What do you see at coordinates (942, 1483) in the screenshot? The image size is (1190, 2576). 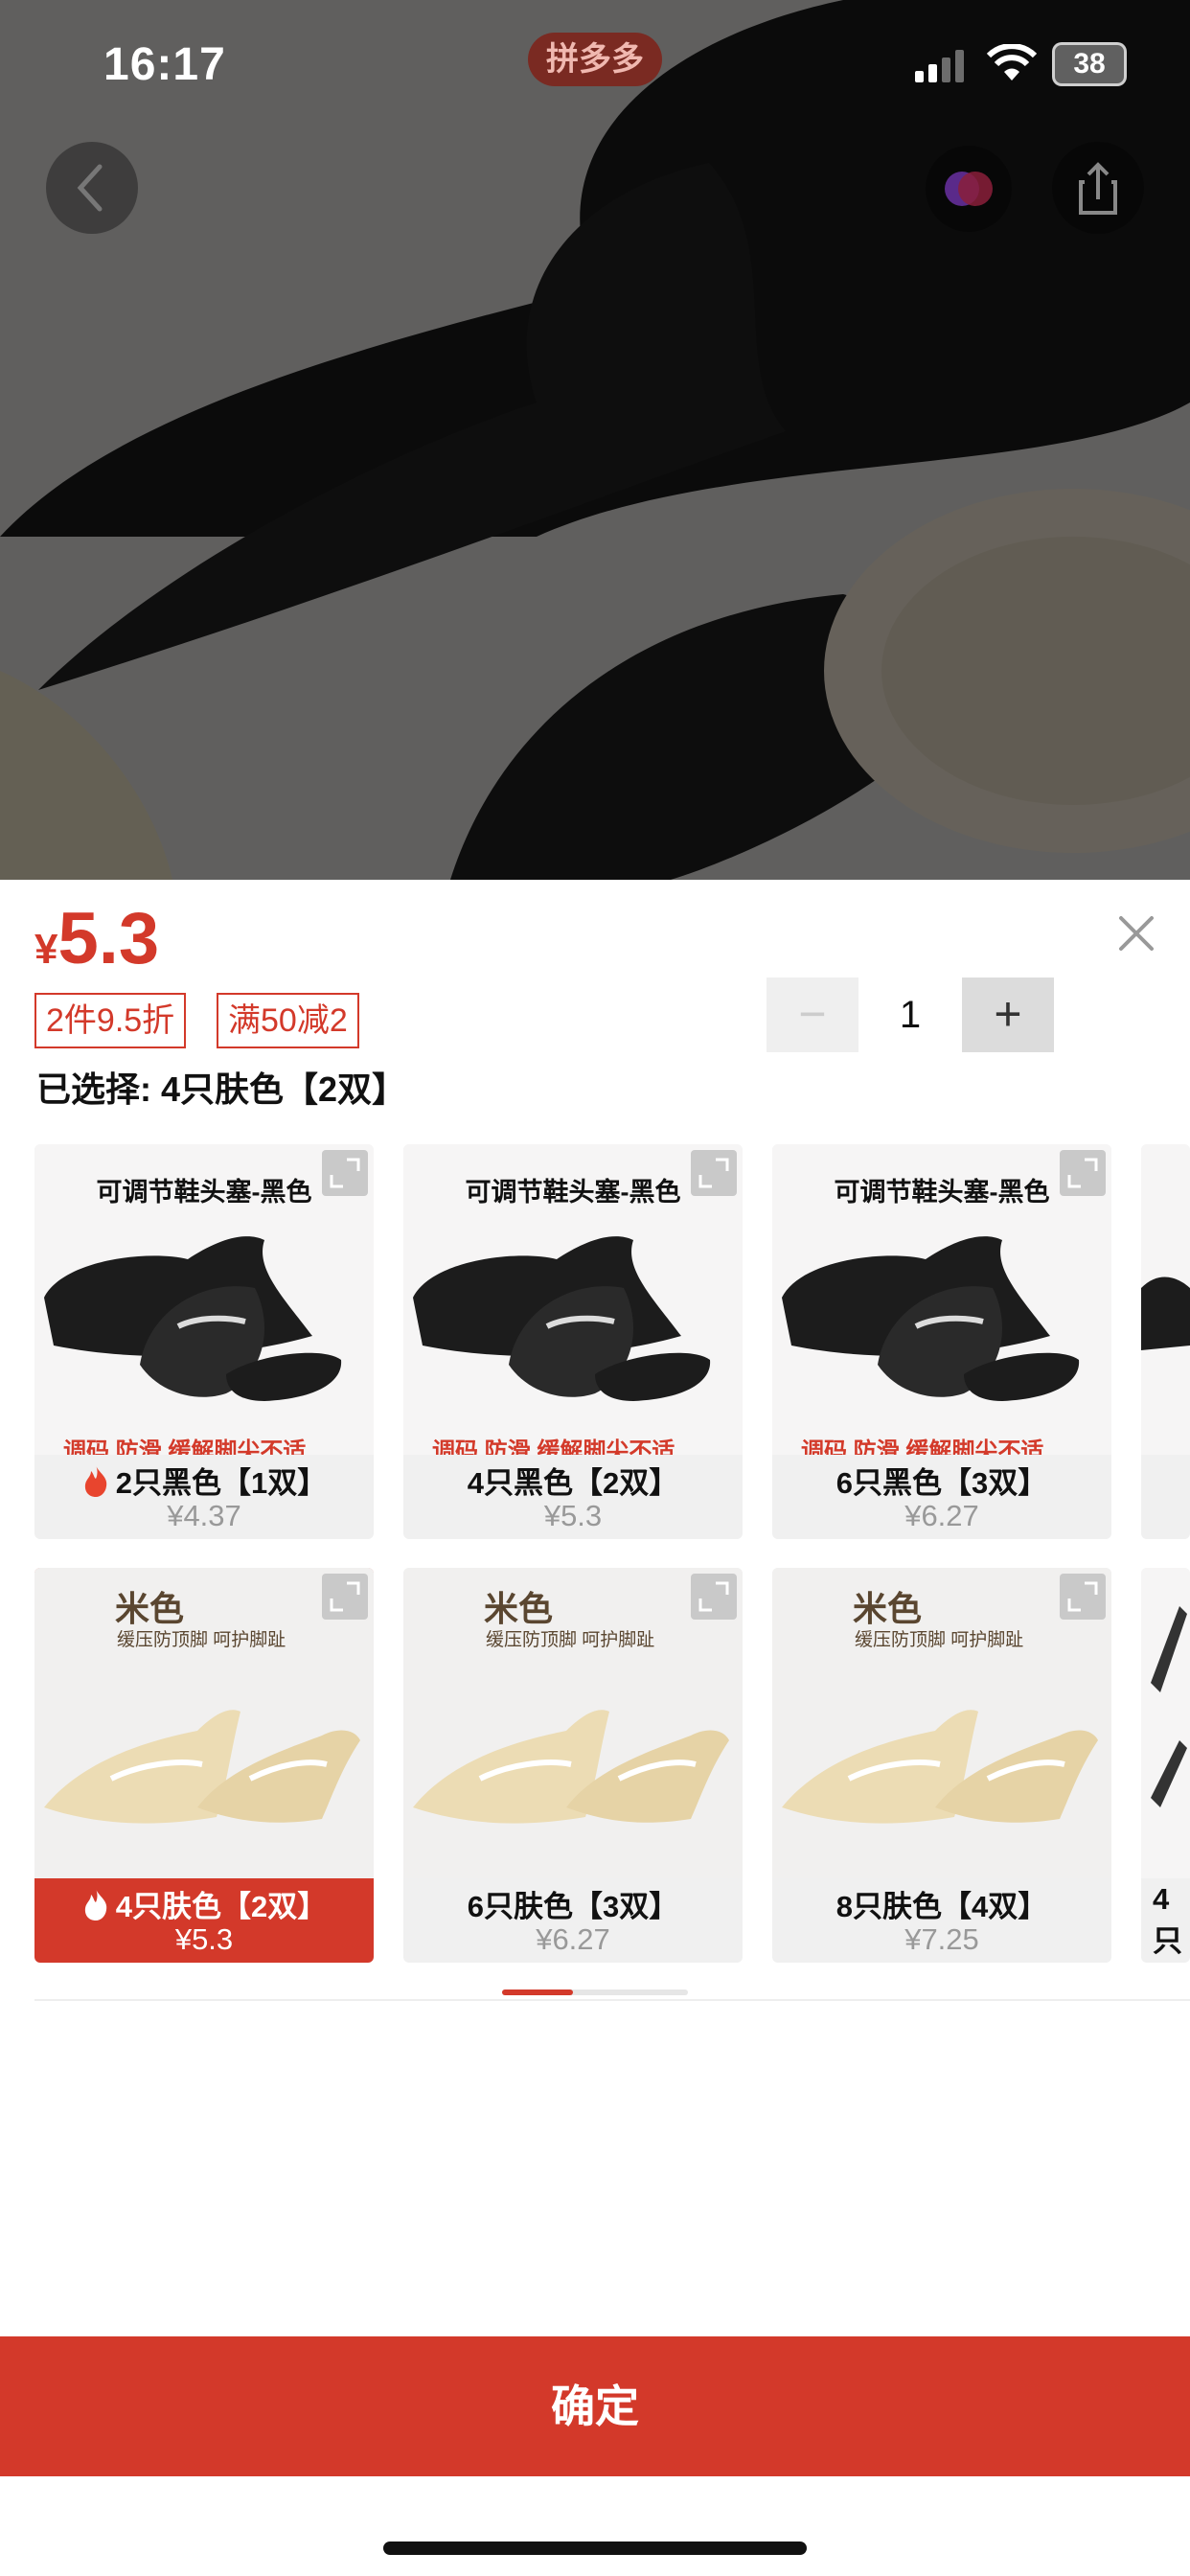 I see `option-label: 6只黑色【3双】` at bounding box center [942, 1483].